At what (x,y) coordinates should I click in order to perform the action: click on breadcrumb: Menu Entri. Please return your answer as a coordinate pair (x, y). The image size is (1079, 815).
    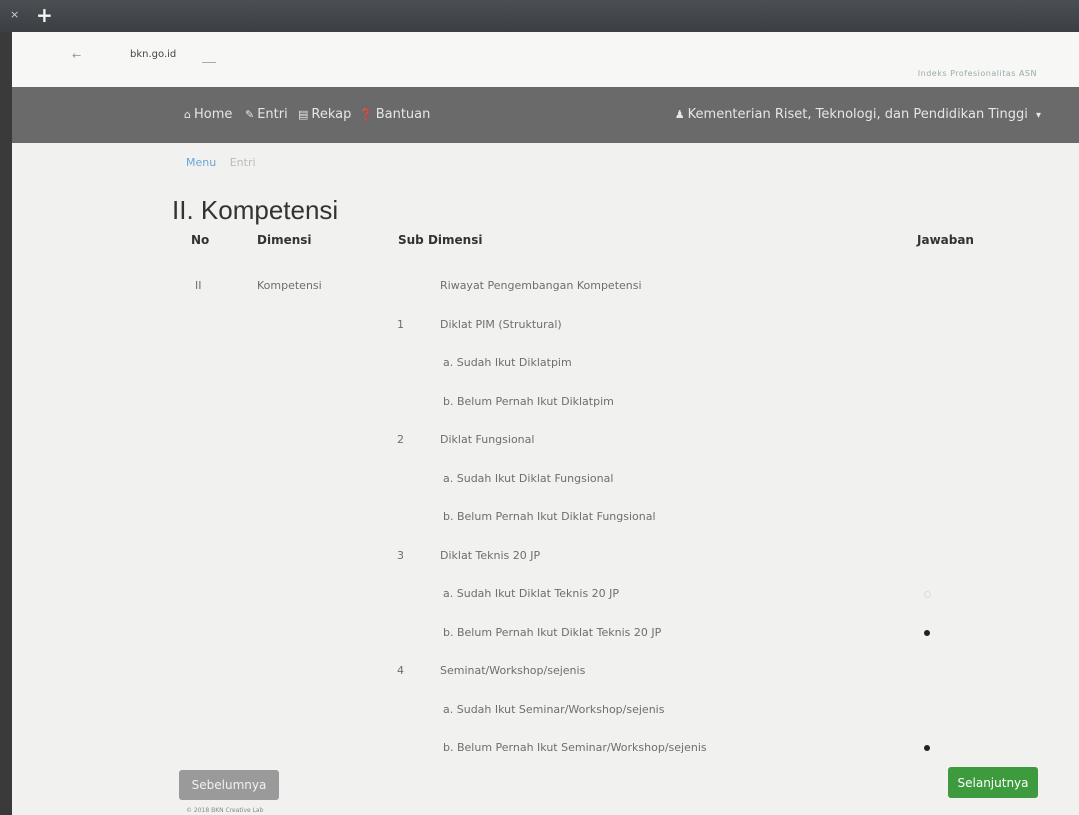
    Looking at the image, I should click on (221, 162).